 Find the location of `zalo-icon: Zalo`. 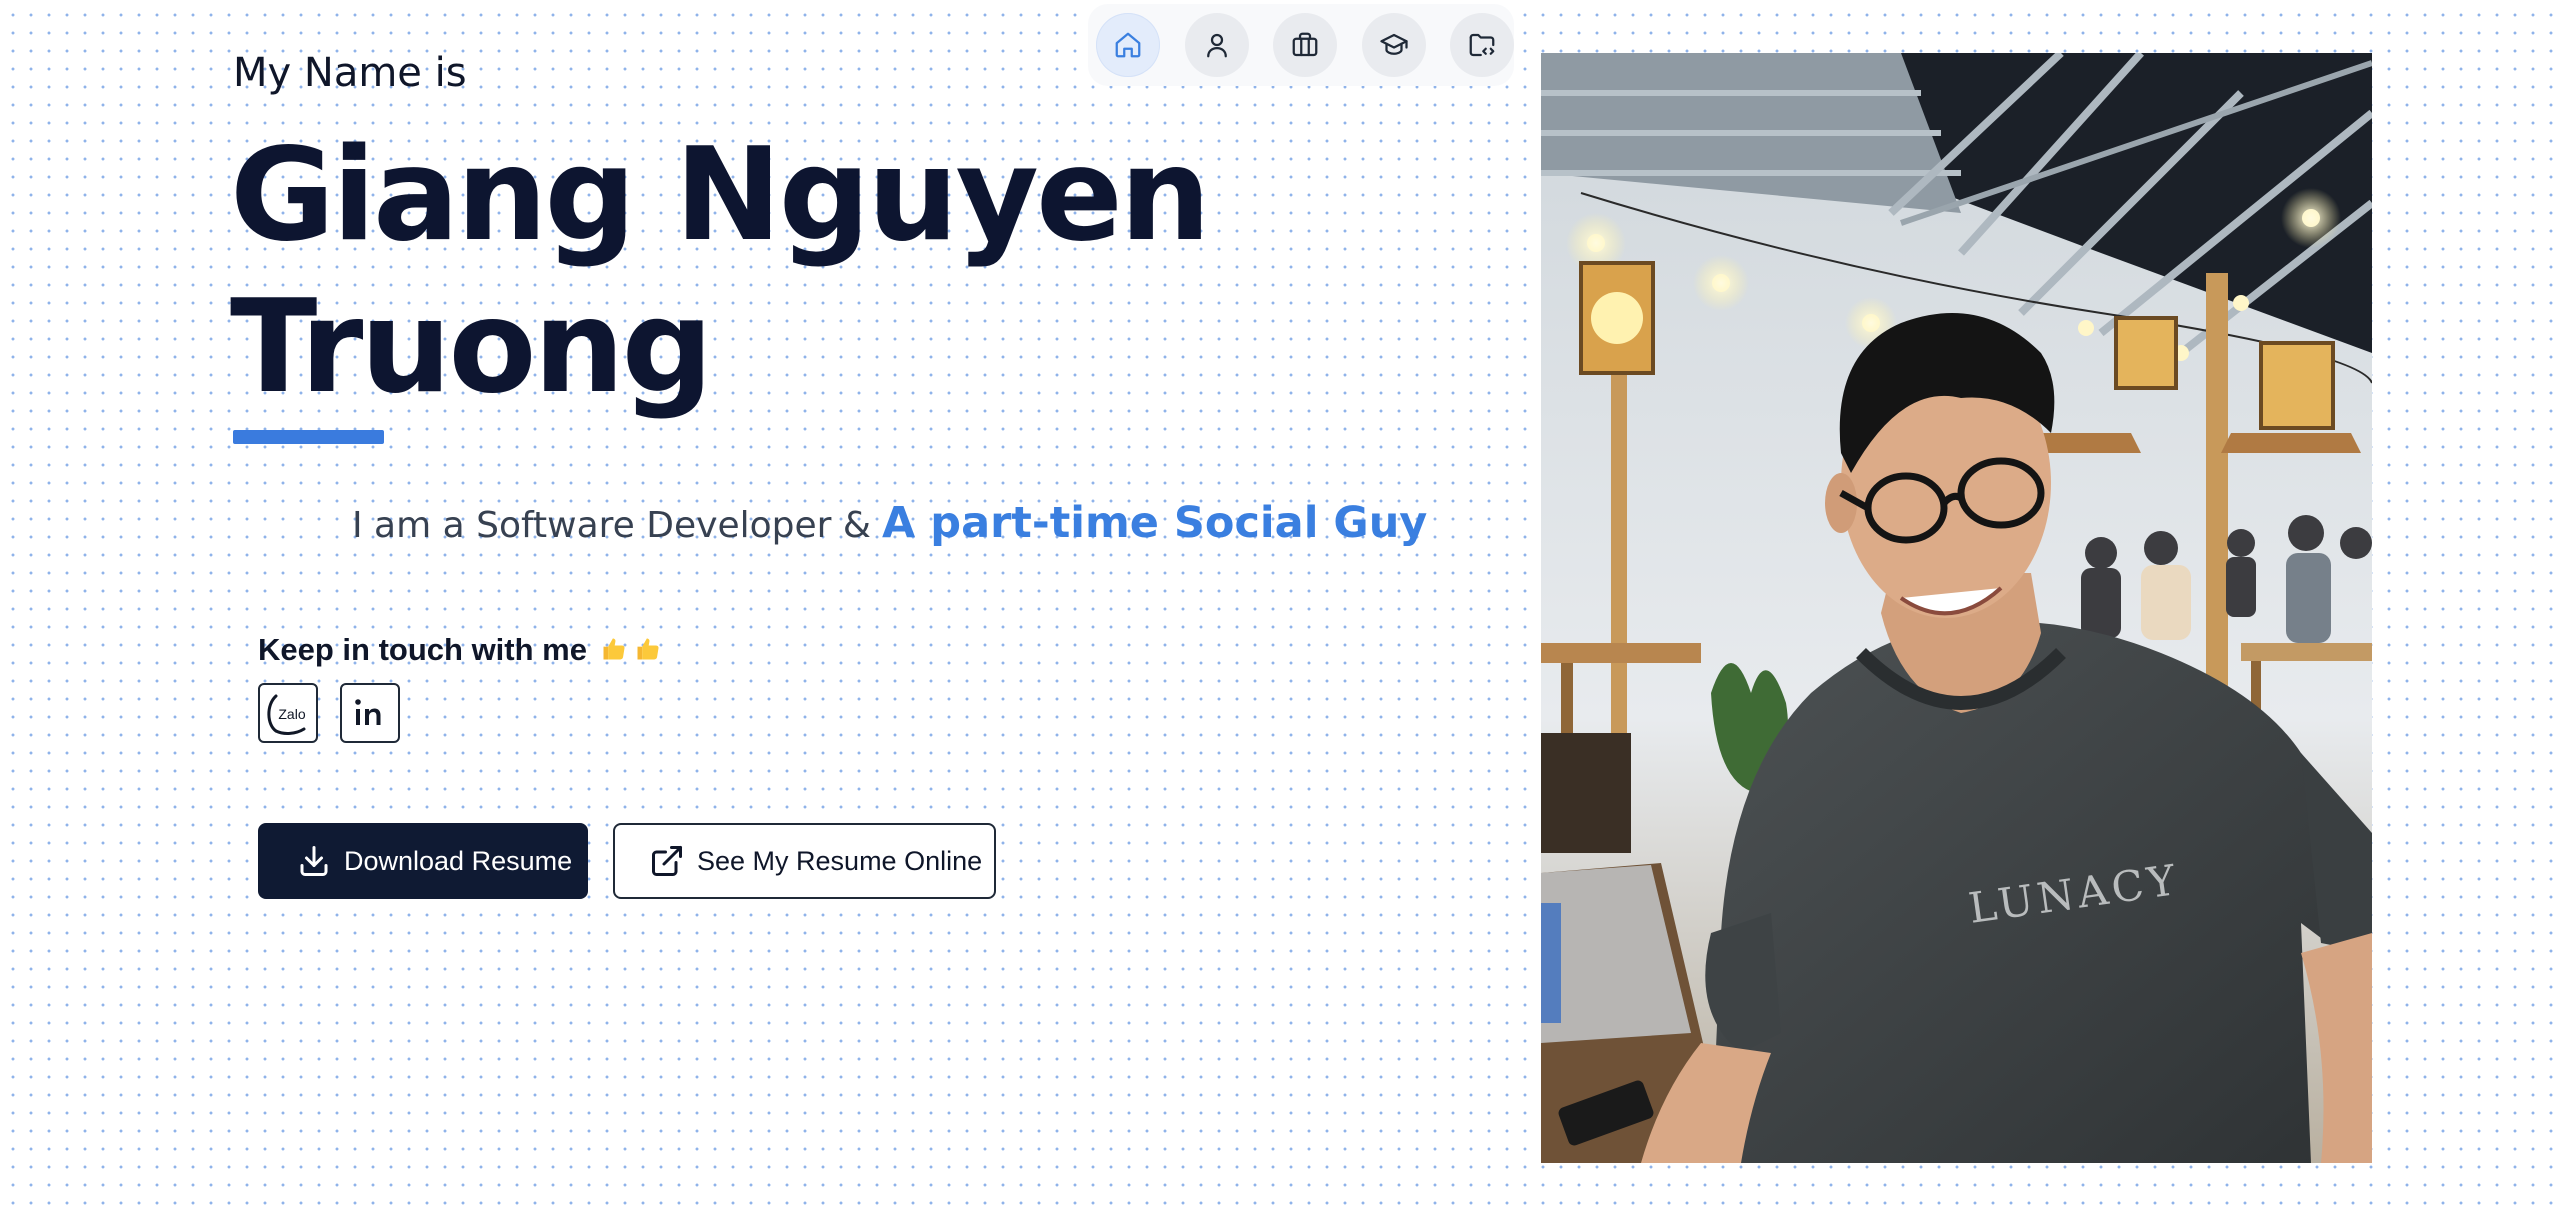

zalo-icon: Zalo is located at coordinates (286, 714).